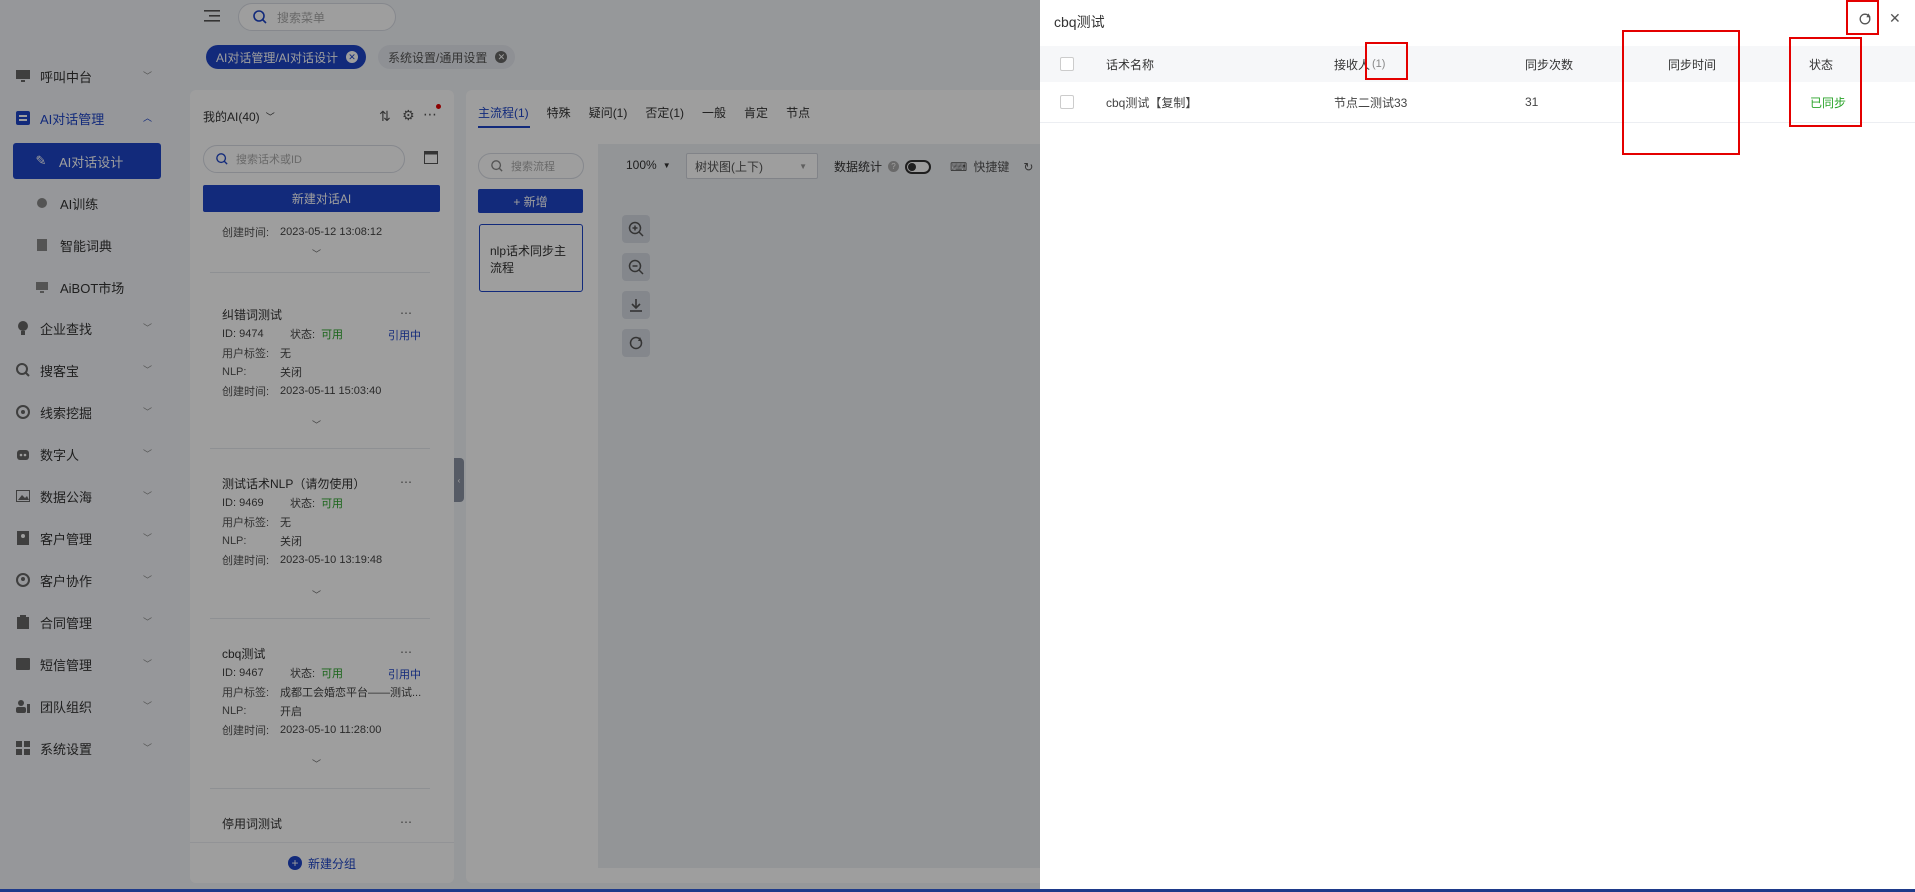 The image size is (1915, 892). Describe the element at coordinates (1067, 102) in the screenshot. I see `row-checkbox` at that location.